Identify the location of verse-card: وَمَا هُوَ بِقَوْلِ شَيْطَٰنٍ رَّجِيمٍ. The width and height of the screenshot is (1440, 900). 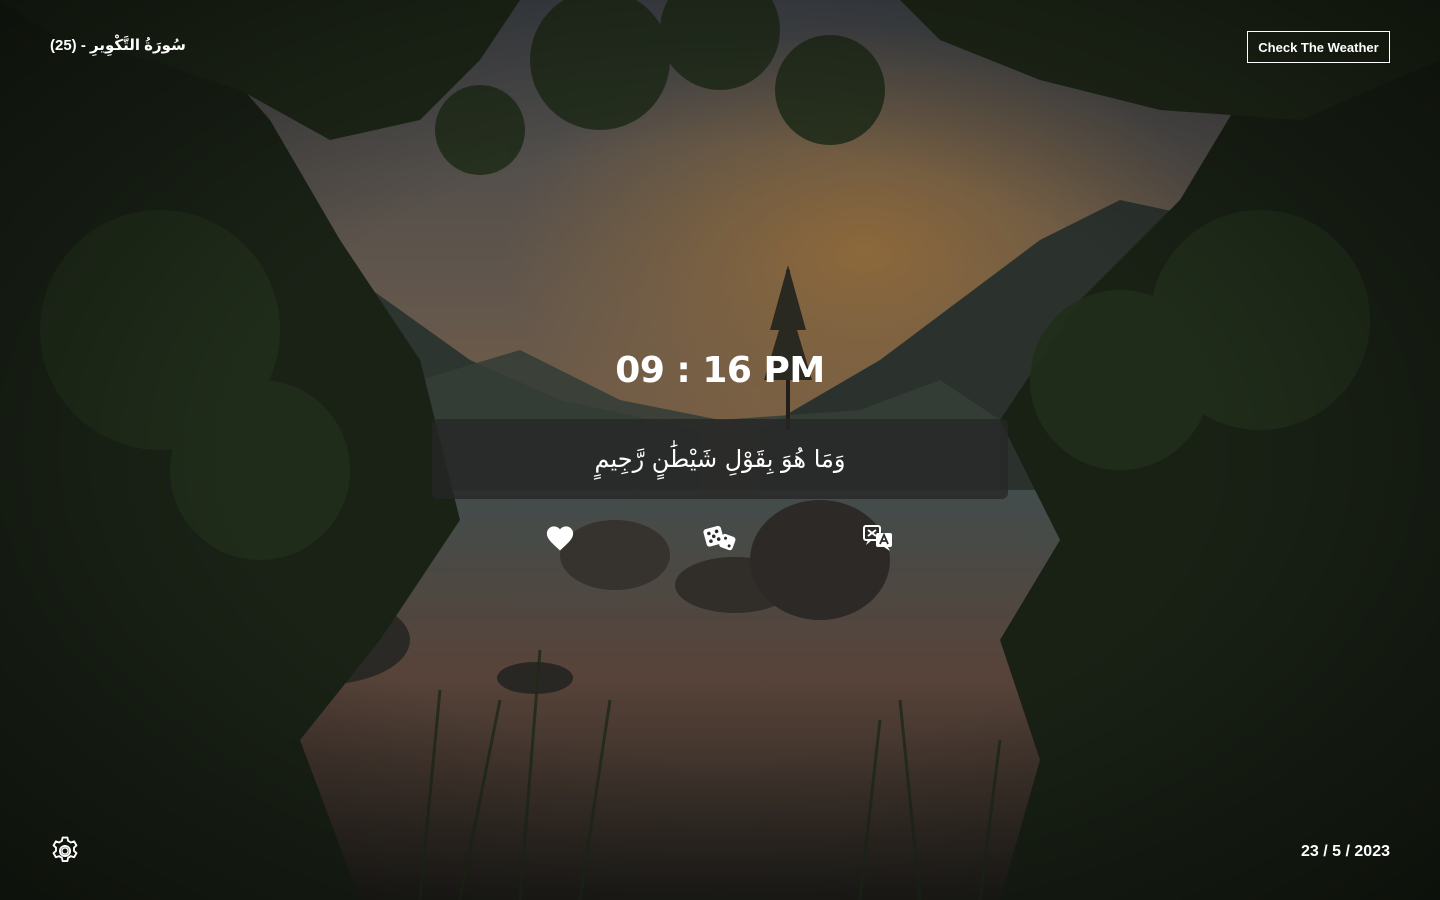
(720, 459).